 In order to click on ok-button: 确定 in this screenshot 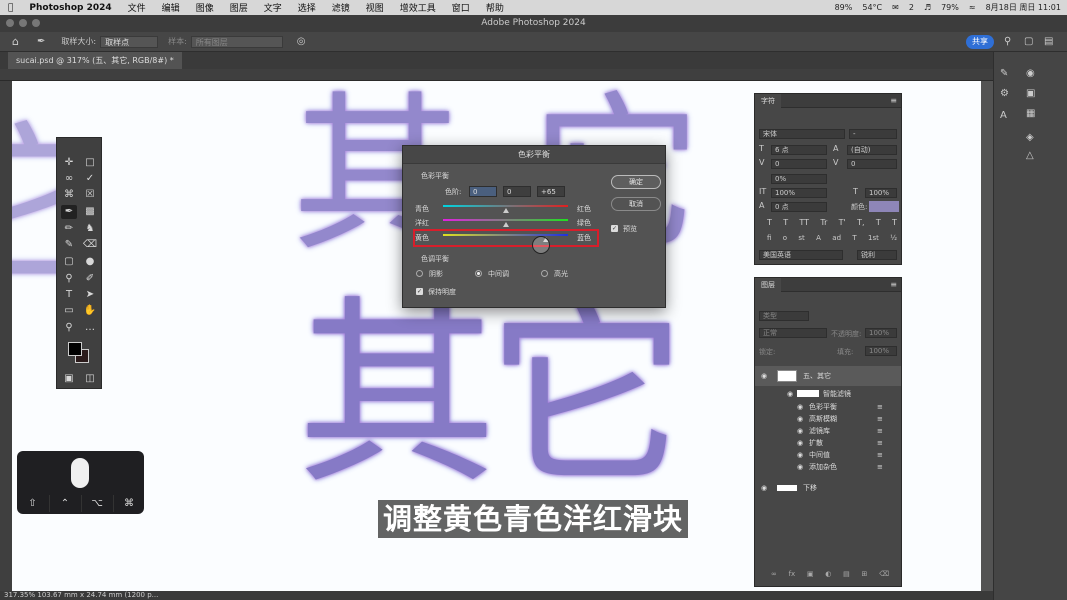, I will do `click(636, 182)`.